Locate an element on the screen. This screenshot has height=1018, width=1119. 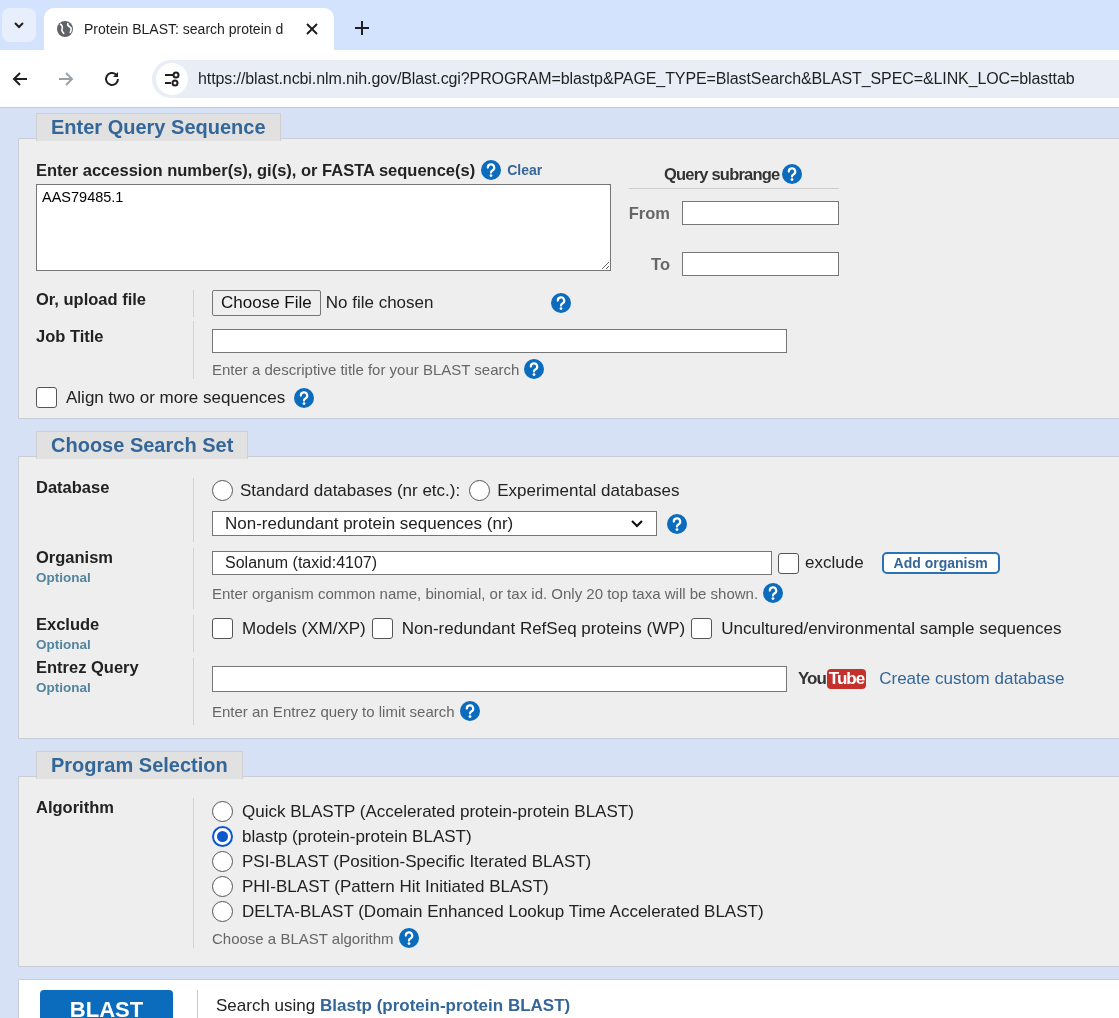
field-label: Or, upload file is located at coordinates (91, 299).